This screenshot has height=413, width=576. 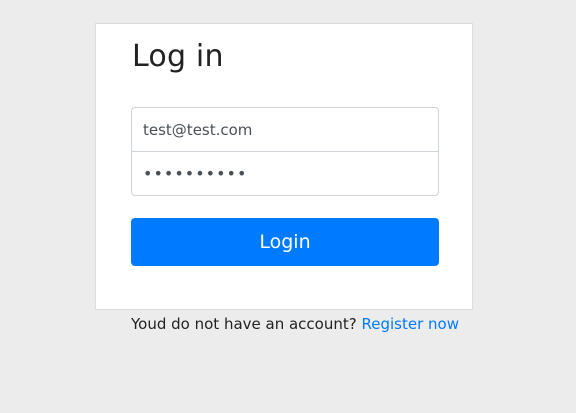 What do you see at coordinates (285, 242) in the screenshot?
I see `login-button: Login` at bounding box center [285, 242].